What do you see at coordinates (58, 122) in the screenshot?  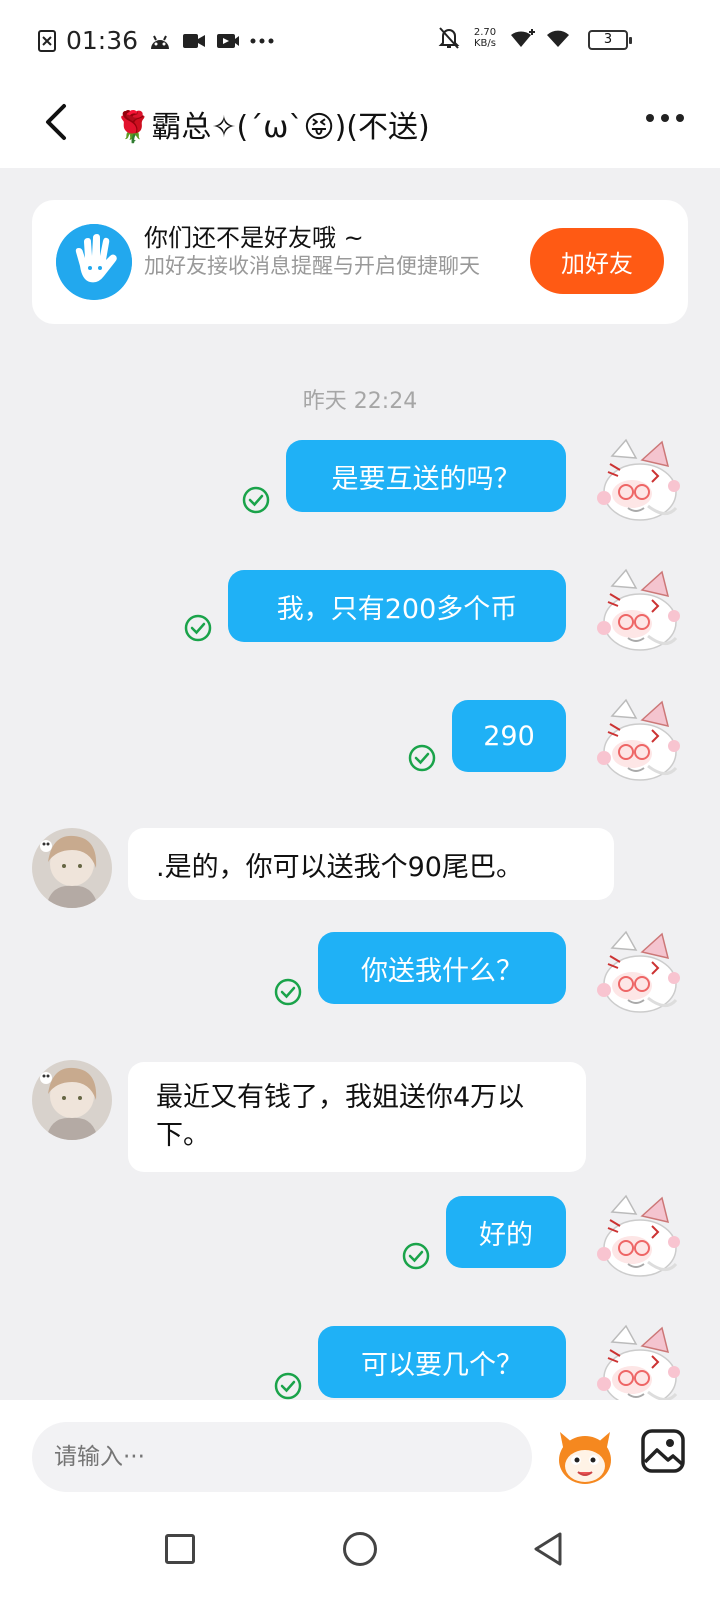 I see `back-arrow-icon` at bounding box center [58, 122].